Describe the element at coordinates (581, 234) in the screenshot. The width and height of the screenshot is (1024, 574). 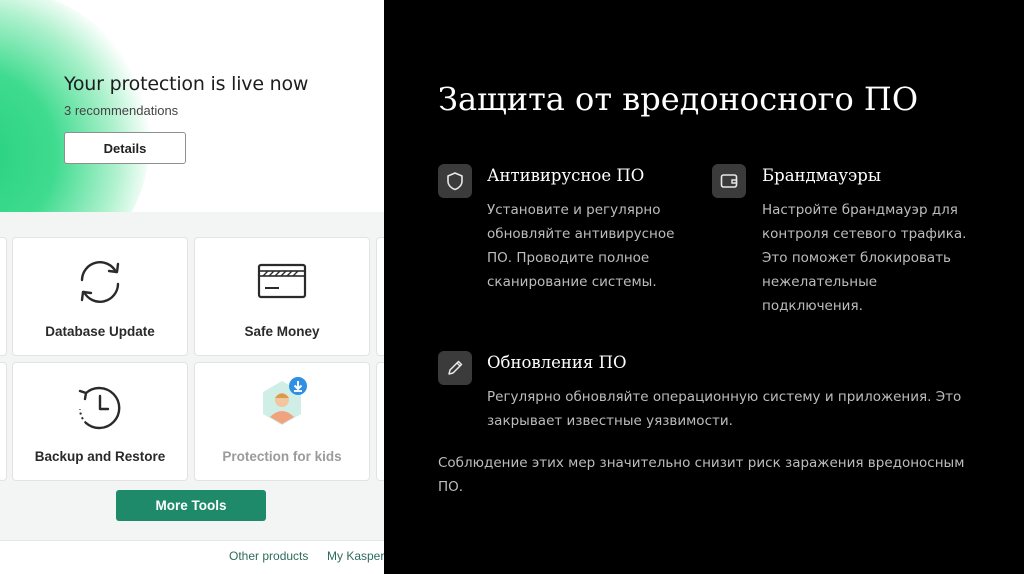
I see `text-line: обновляйте антивирусное` at that location.